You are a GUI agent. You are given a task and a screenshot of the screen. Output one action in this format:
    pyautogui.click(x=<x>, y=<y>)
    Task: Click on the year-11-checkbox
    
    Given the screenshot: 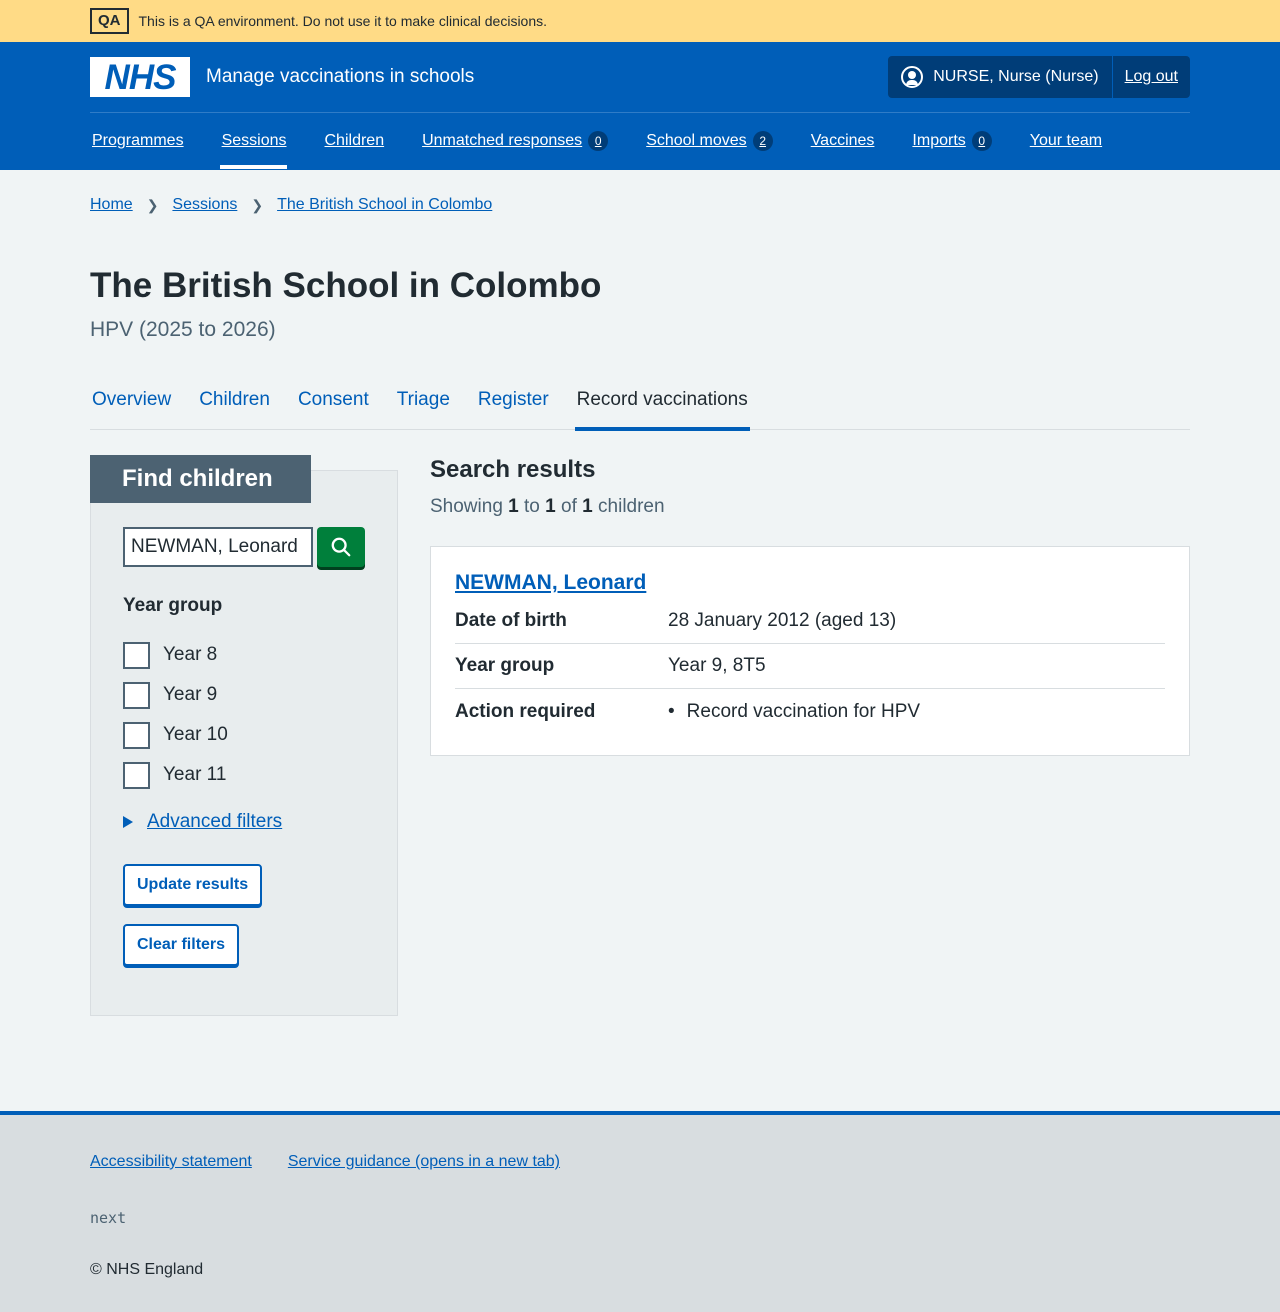 What is the action you would take?
    pyautogui.click(x=136, y=775)
    